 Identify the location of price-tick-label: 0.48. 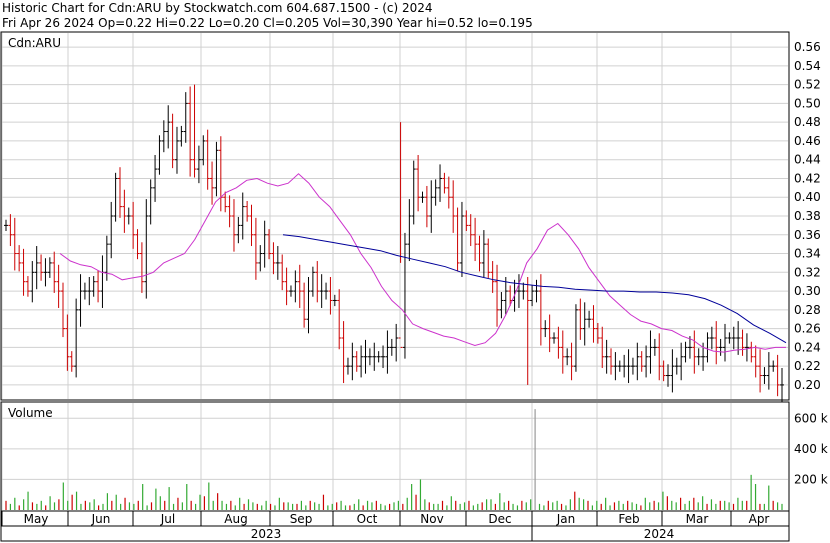
(807, 122).